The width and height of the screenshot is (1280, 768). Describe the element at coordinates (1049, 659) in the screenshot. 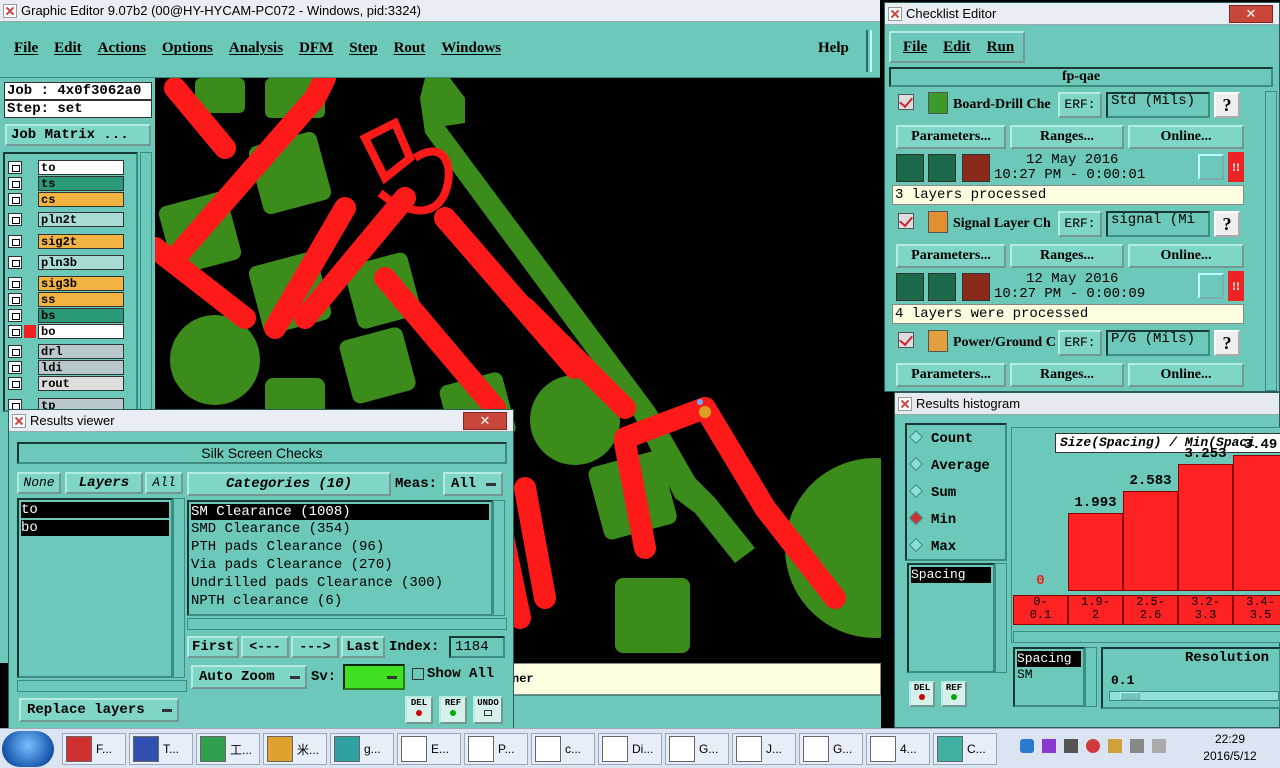

I see `spacing-selected: Spacing` at that location.